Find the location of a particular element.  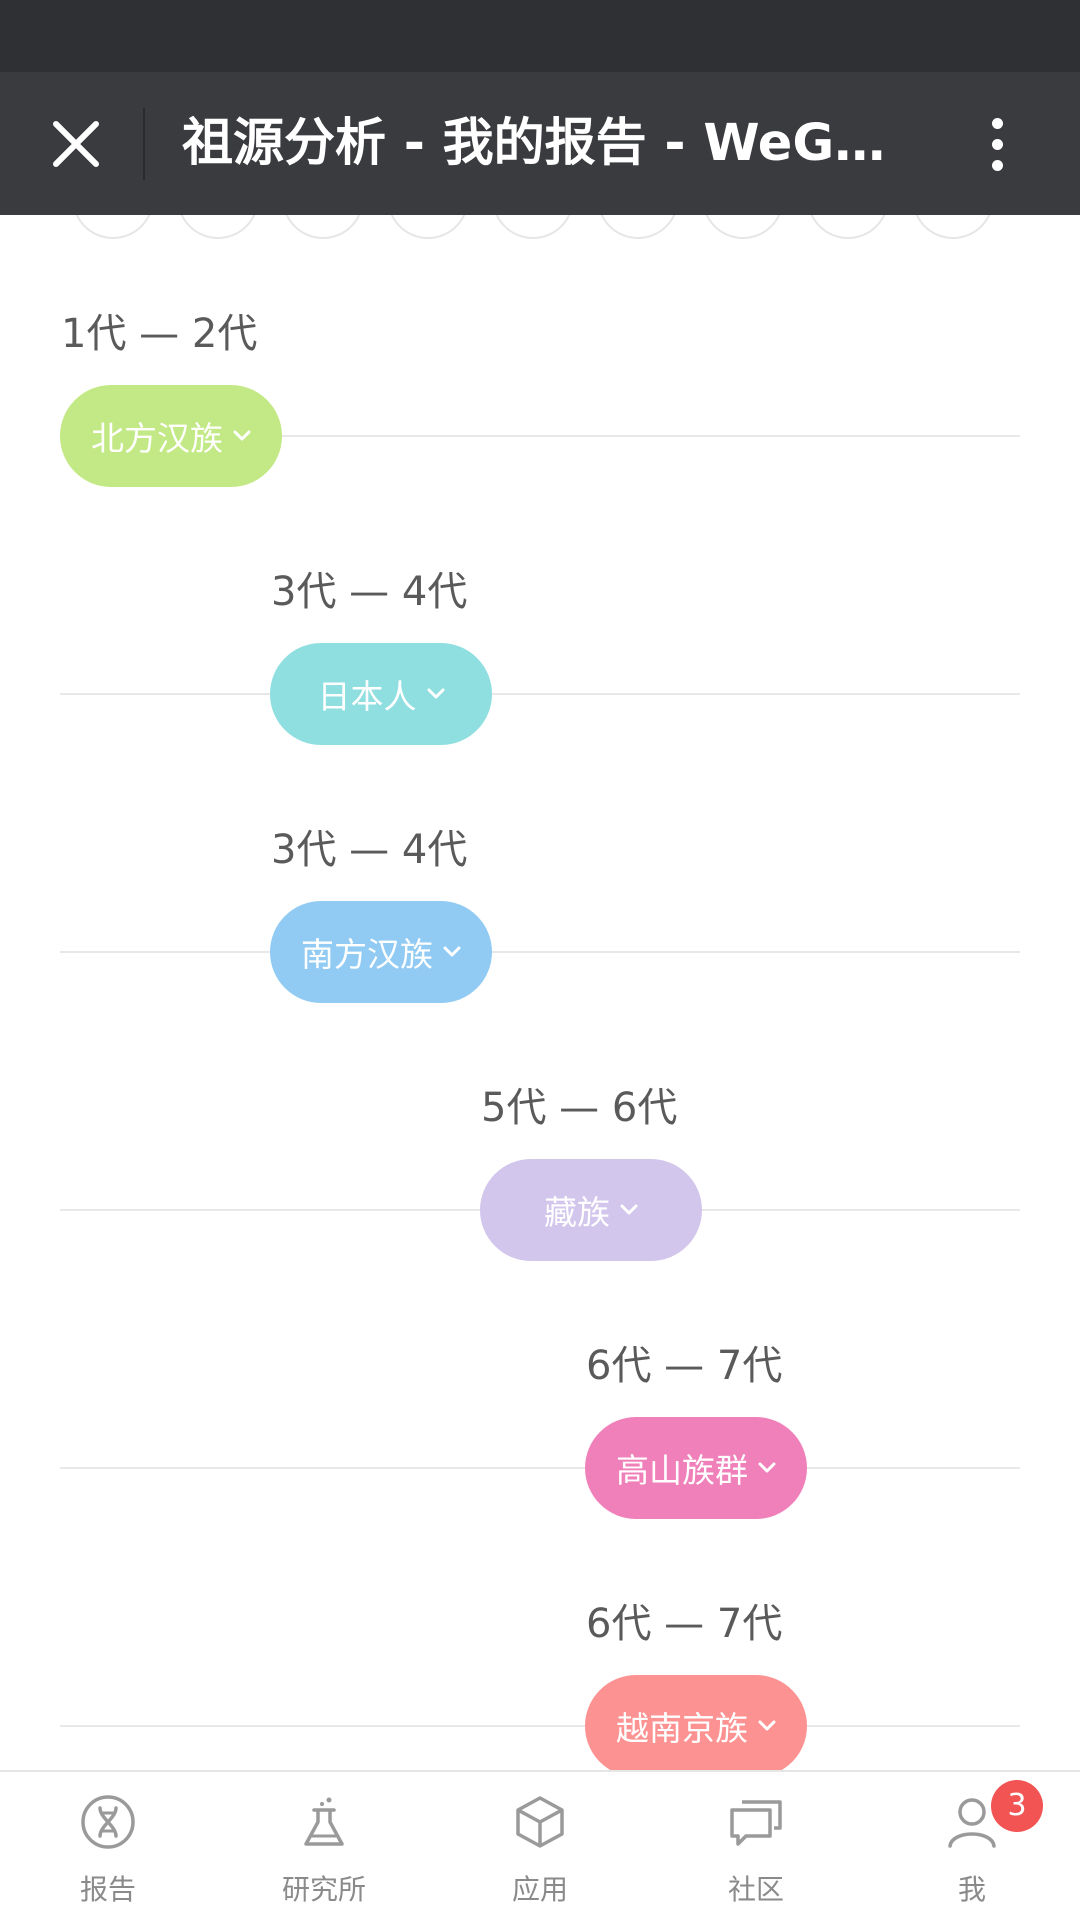

bottom-tab-bar: 报告 研究所 应用 社区 3 我 is located at coordinates (540, 1845).